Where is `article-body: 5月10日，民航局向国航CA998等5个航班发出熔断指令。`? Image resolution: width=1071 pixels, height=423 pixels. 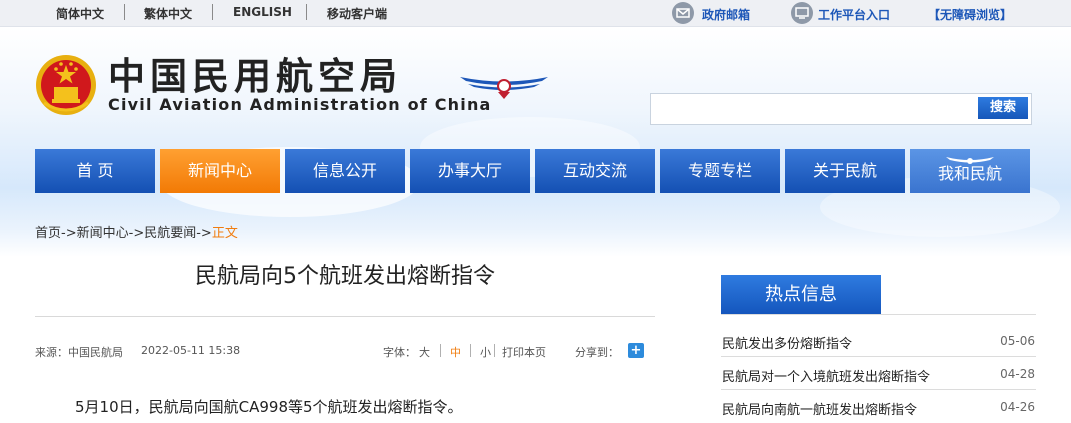
article-body: 5月10日，民航局向国航CA998等5个航班发出熔断指令。 is located at coordinates (269, 407).